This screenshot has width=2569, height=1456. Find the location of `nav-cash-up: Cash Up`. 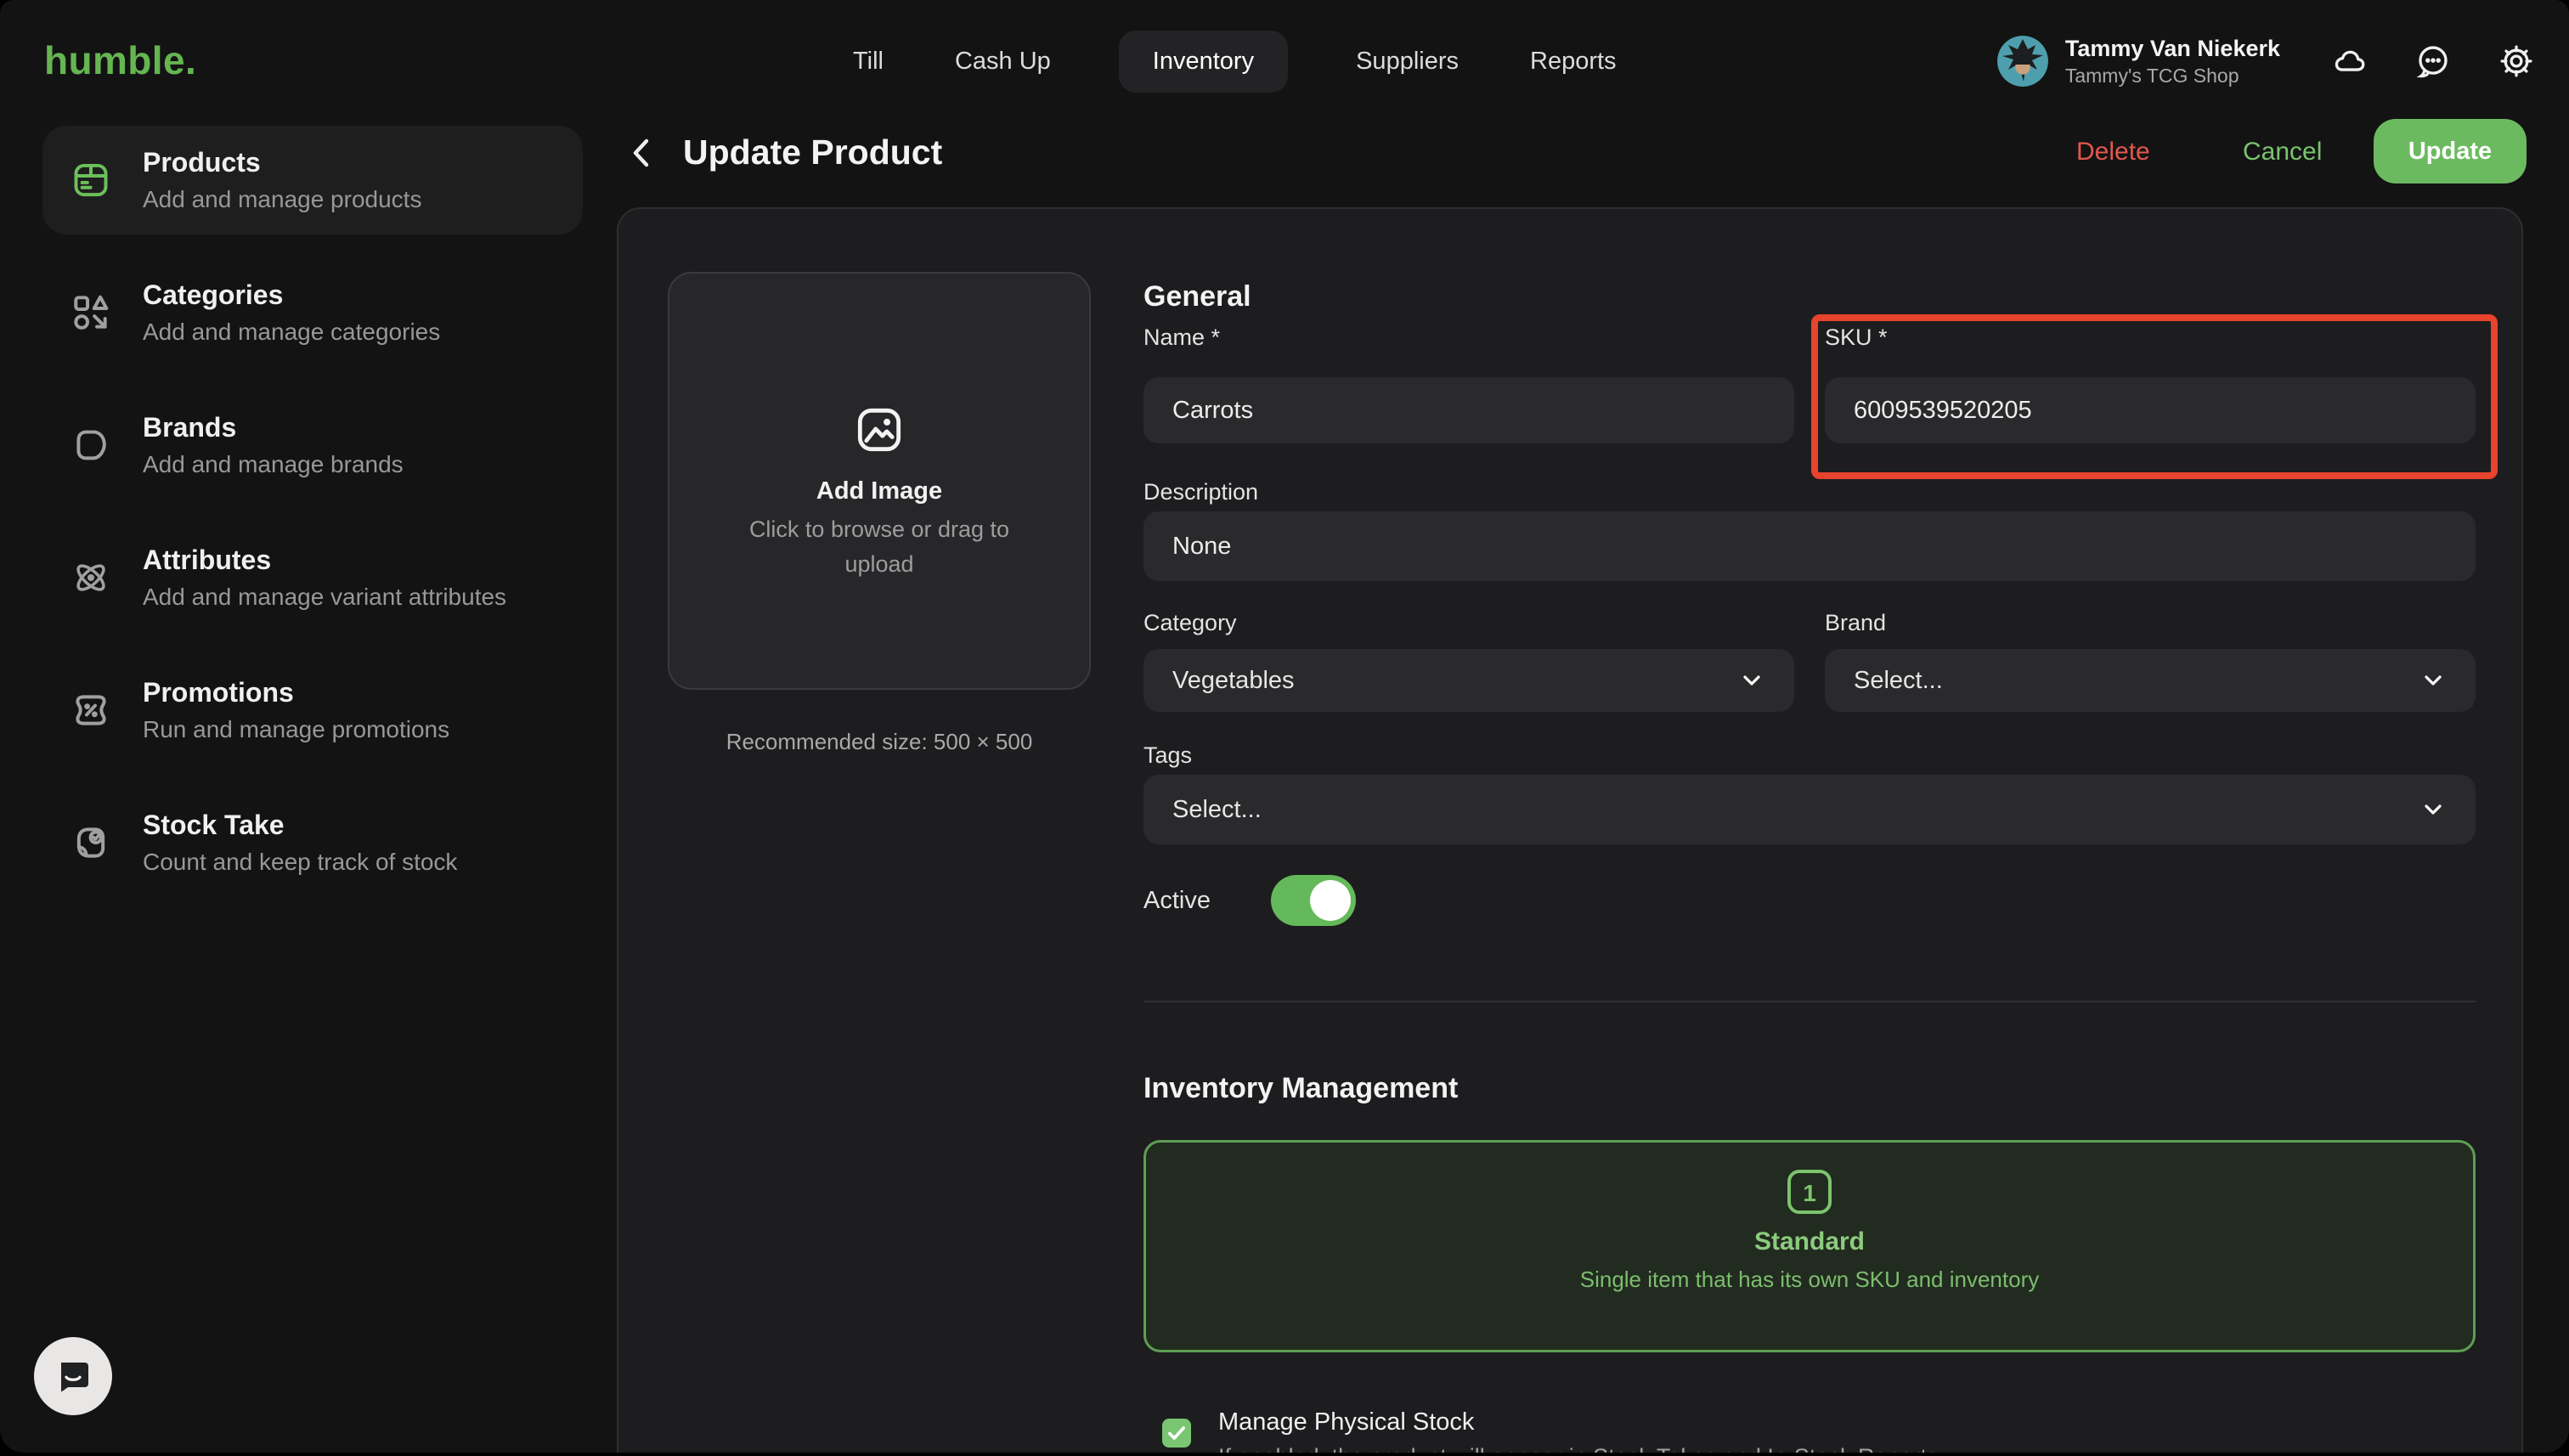

nav-cash-up: Cash Up is located at coordinates (1003, 62).